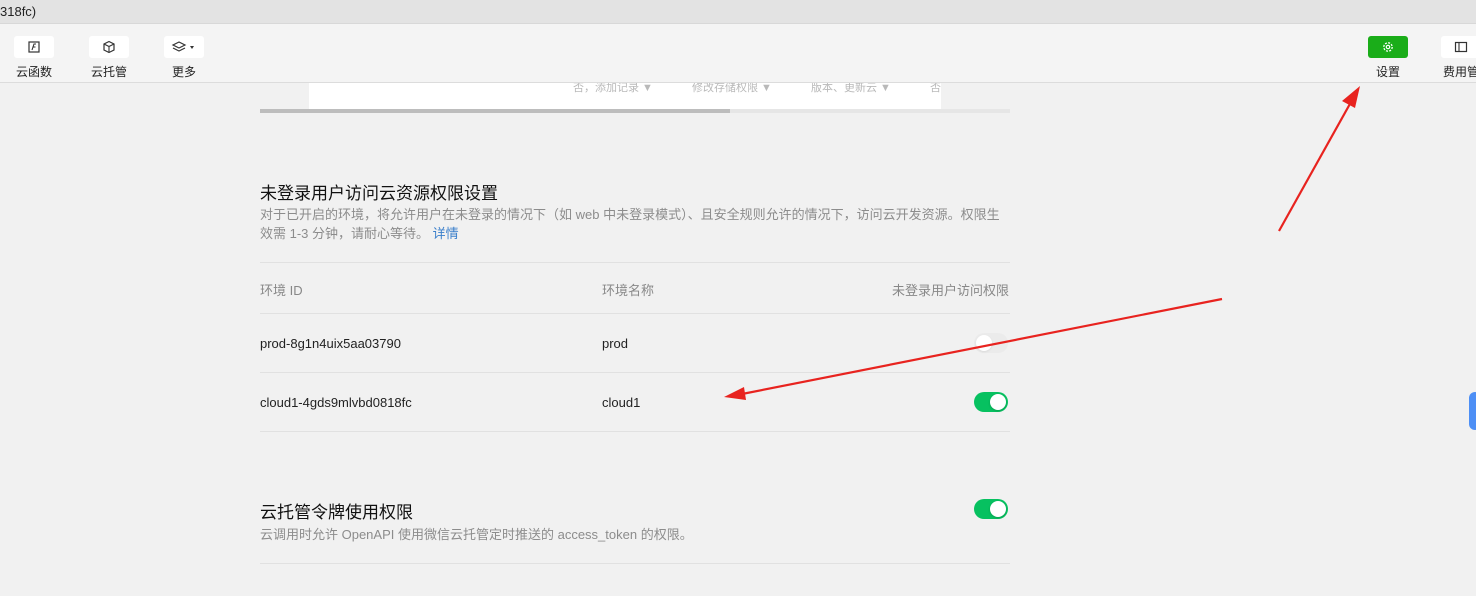  Describe the element at coordinates (628, 290) in the screenshot. I see `column-header-env-name: 环境名称` at that location.